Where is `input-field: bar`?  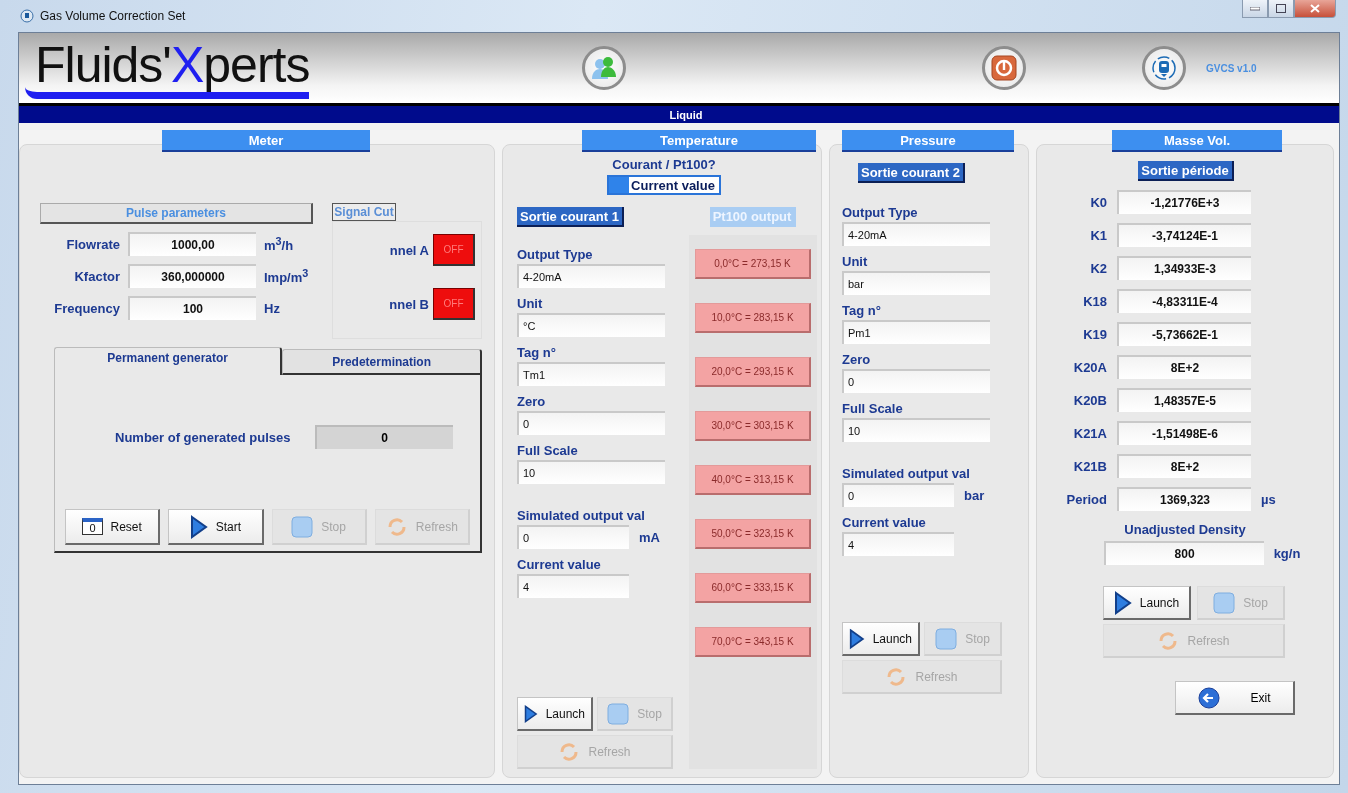 input-field: bar is located at coordinates (916, 283).